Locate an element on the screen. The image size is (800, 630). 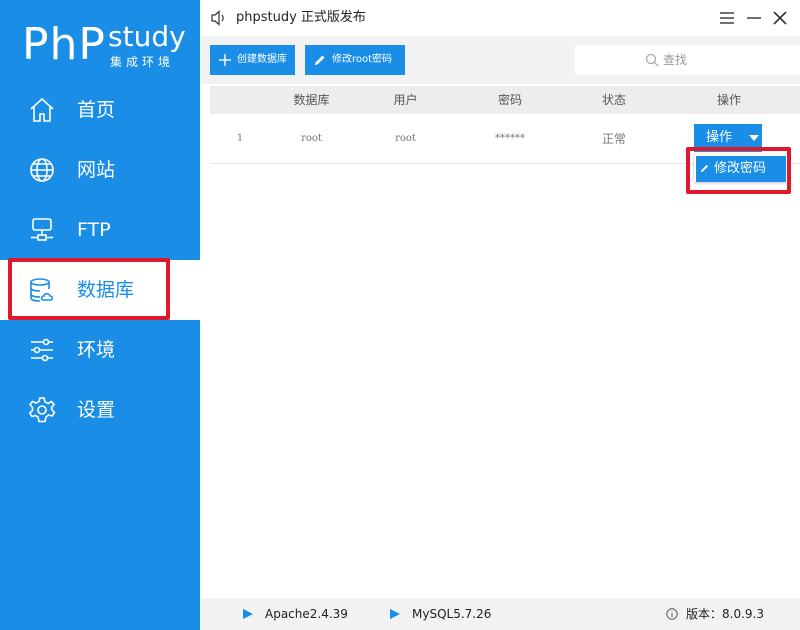
sidebar-item-home: 首页 is located at coordinates (100, 110).